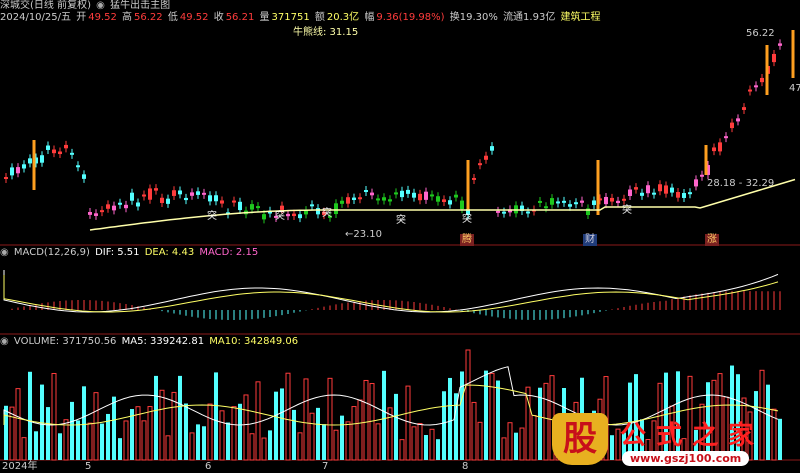 This screenshot has height=473, width=800. I want to click on volume-ma10: MA10: 342849.06, so click(254, 341).